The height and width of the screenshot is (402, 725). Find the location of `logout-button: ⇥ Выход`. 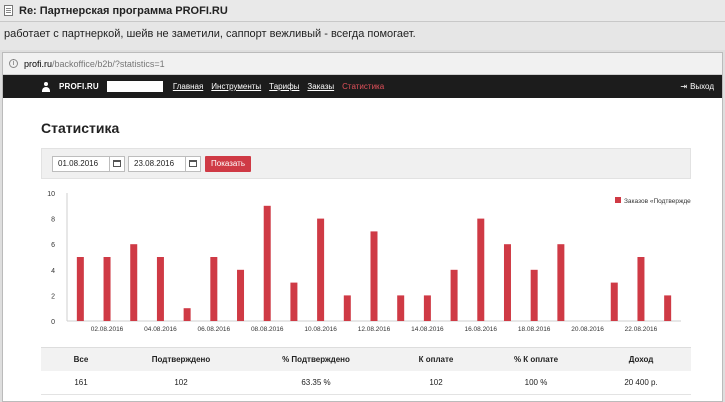

logout-button: ⇥ Выход is located at coordinates (697, 86).